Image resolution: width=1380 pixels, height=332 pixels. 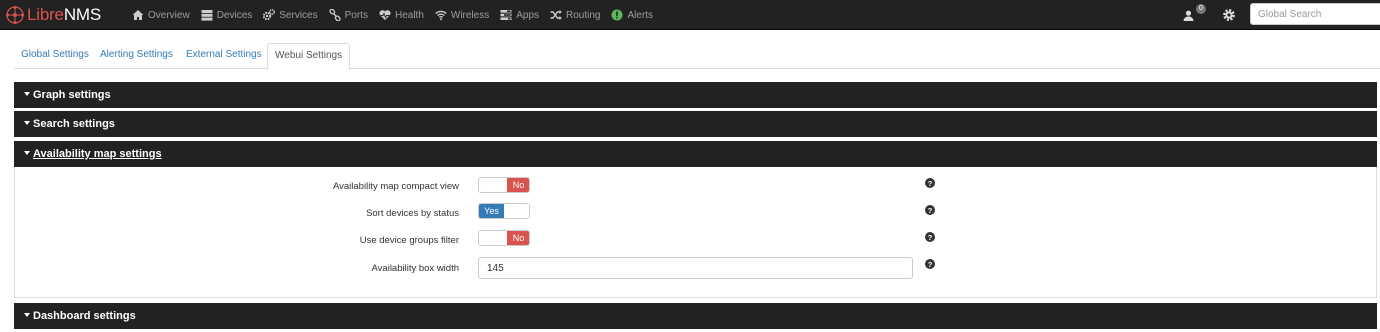 What do you see at coordinates (269, 15) in the screenshot?
I see `cogs-icon` at bounding box center [269, 15].